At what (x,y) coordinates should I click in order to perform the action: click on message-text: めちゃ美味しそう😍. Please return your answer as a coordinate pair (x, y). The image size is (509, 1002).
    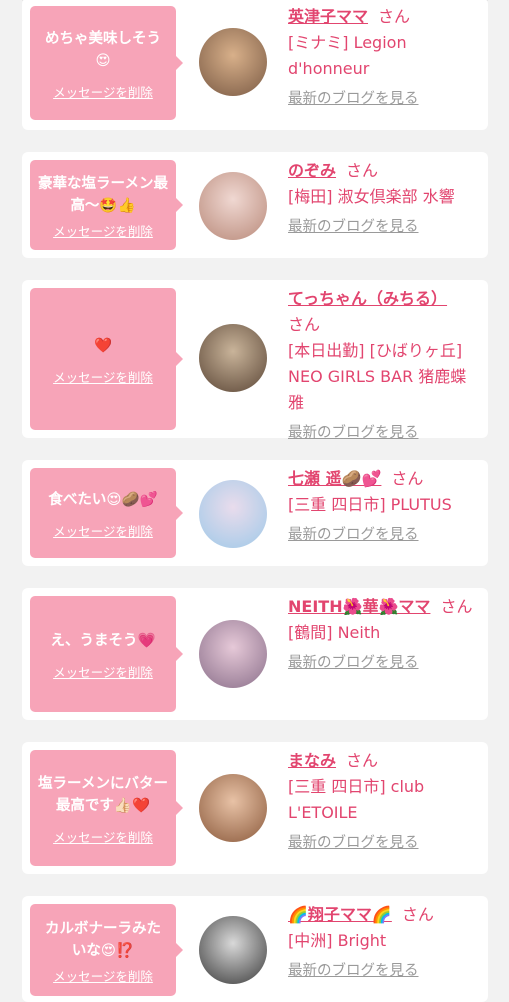
    Looking at the image, I should click on (103, 49).